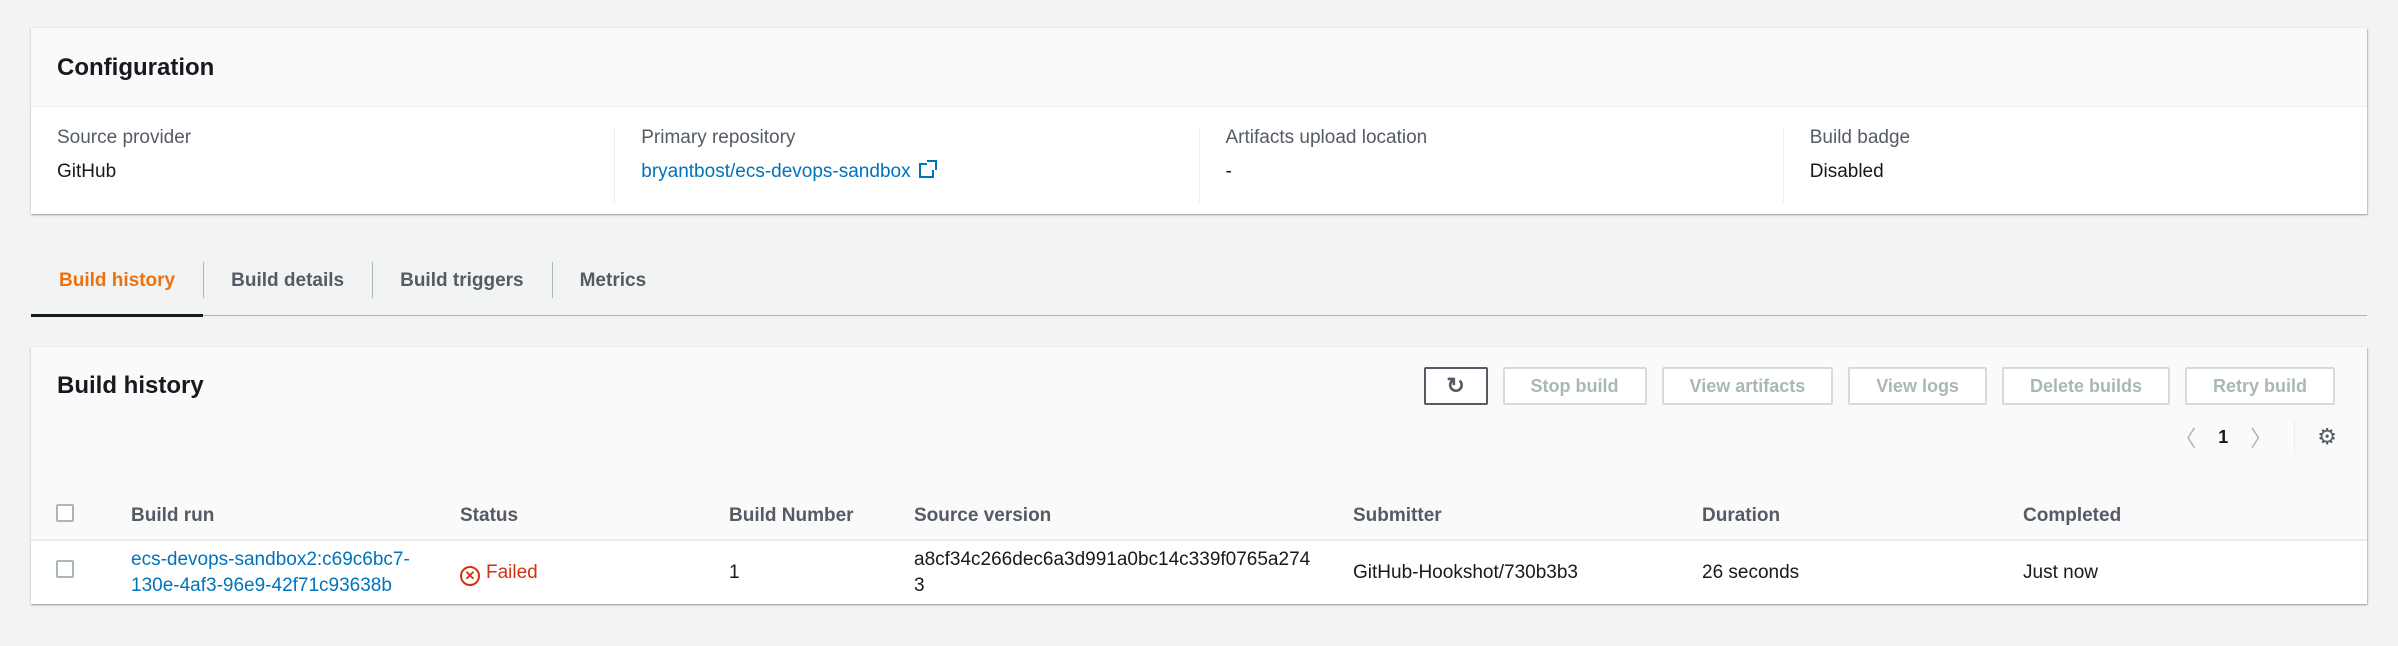 This screenshot has height=646, width=2398. I want to click on gear-icon: ⚙, so click(2327, 437).